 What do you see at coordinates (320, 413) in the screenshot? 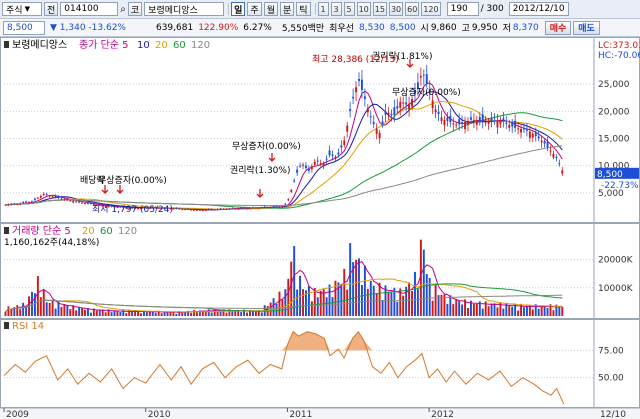
I see `x-axis-background` at bounding box center [320, 413].